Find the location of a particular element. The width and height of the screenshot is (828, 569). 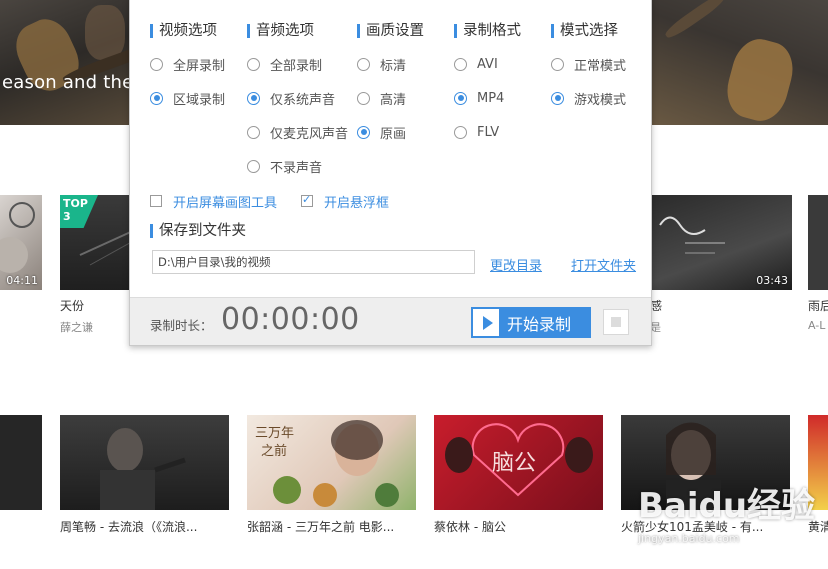

record-duration-label: 录制时长： is located at coordinates (181, 325).